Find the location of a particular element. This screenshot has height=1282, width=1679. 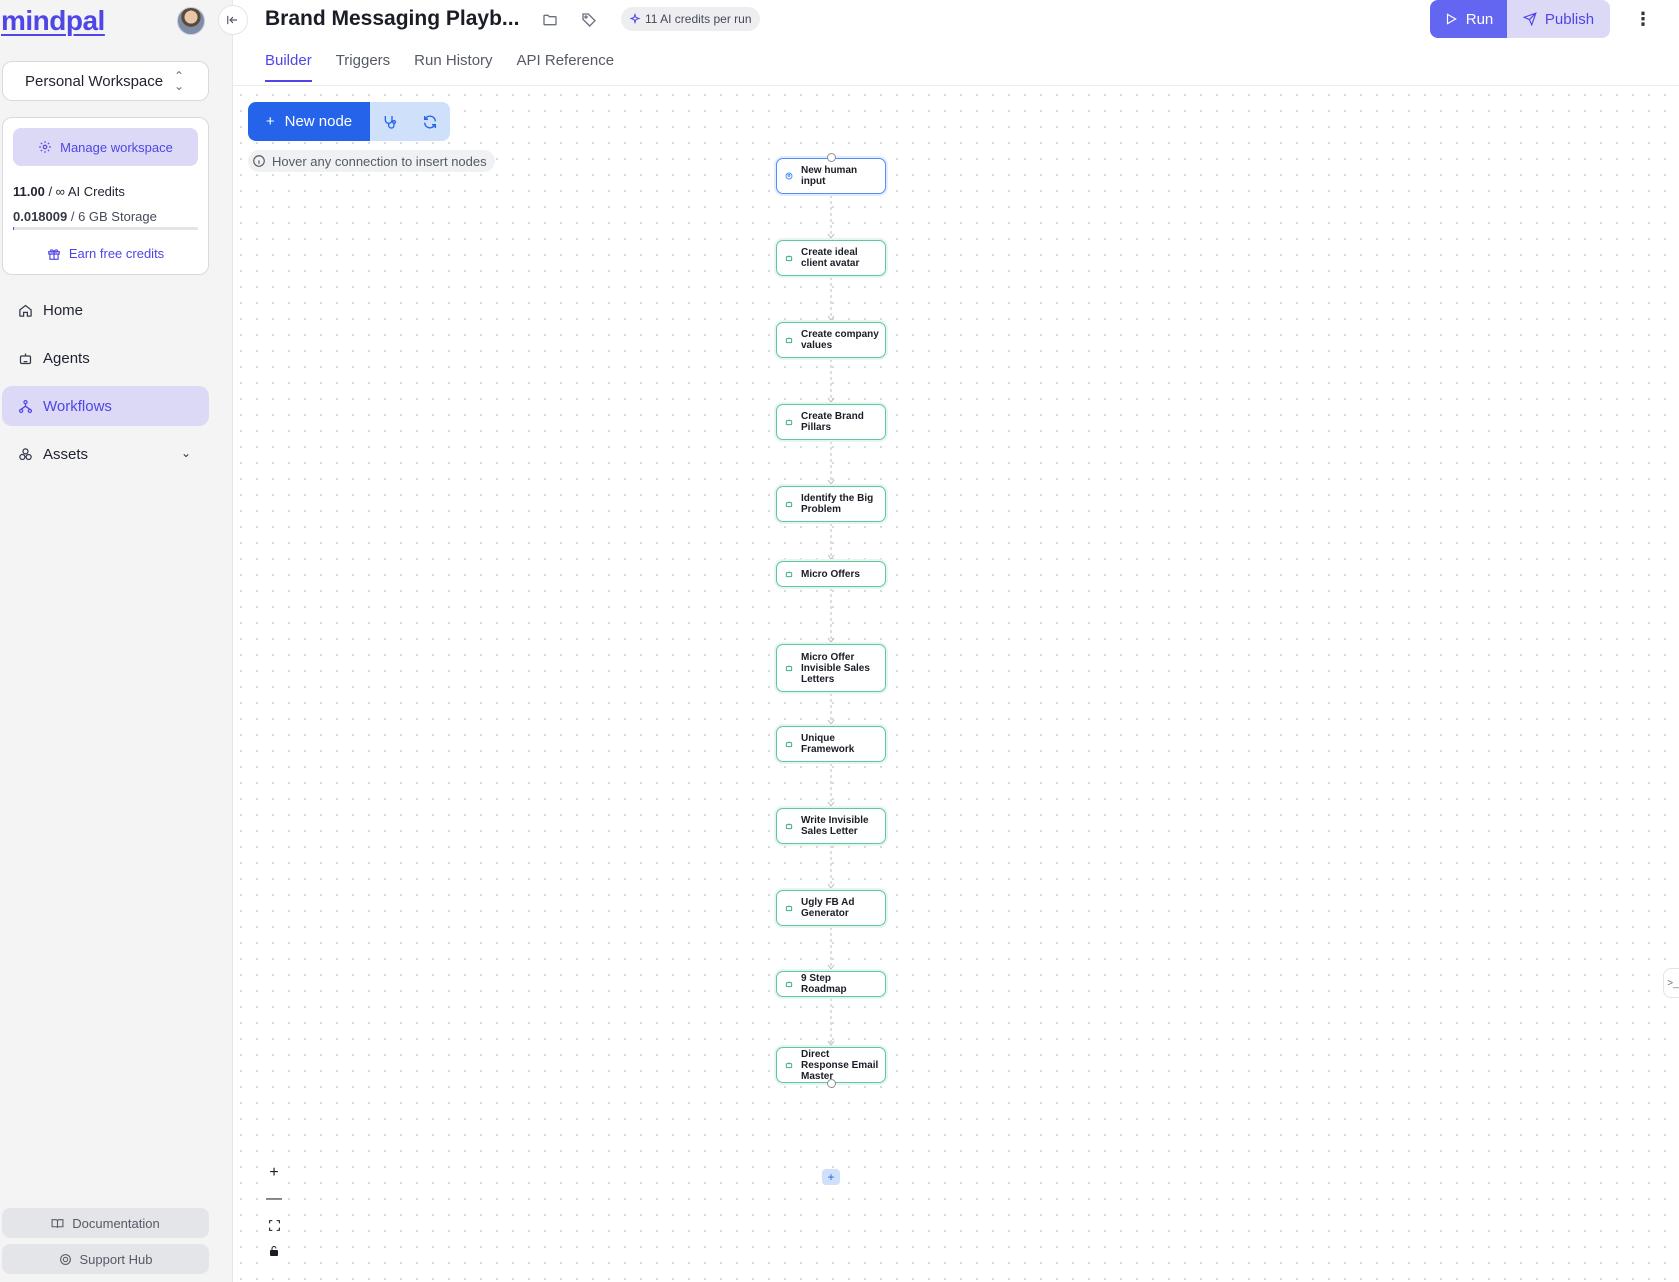

chevron-down-icon: ⌄ is located at coordinates (186, 453).